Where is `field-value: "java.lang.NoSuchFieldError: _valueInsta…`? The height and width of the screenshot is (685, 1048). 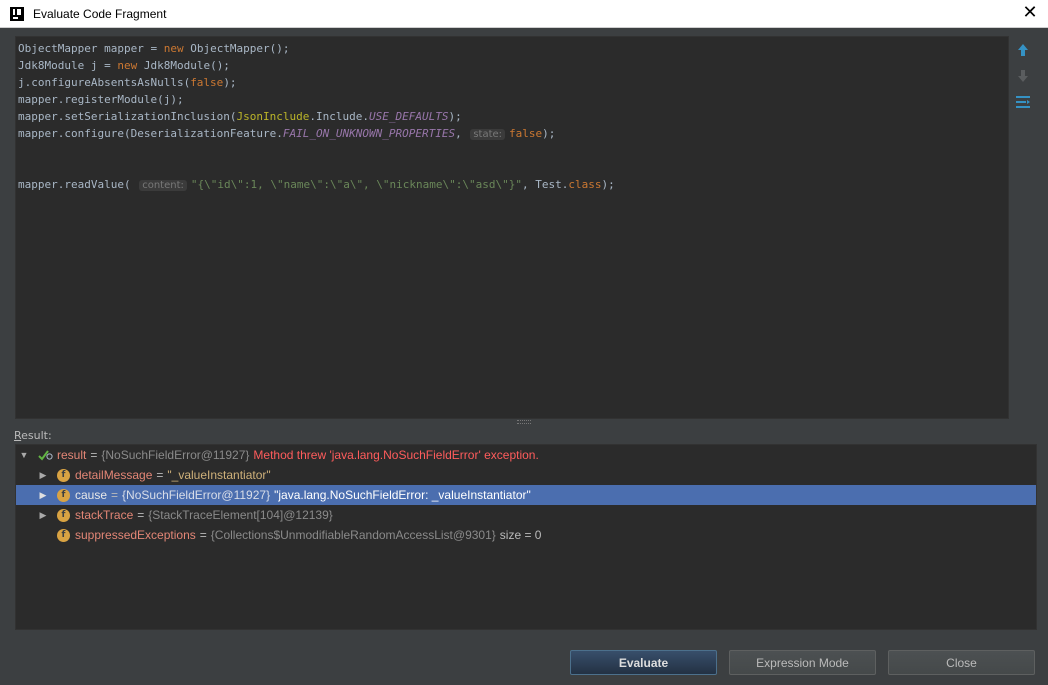
field-value: "java.lang.NoSuchFieldError: _valueInsta… is located at coordinates (402, 495).